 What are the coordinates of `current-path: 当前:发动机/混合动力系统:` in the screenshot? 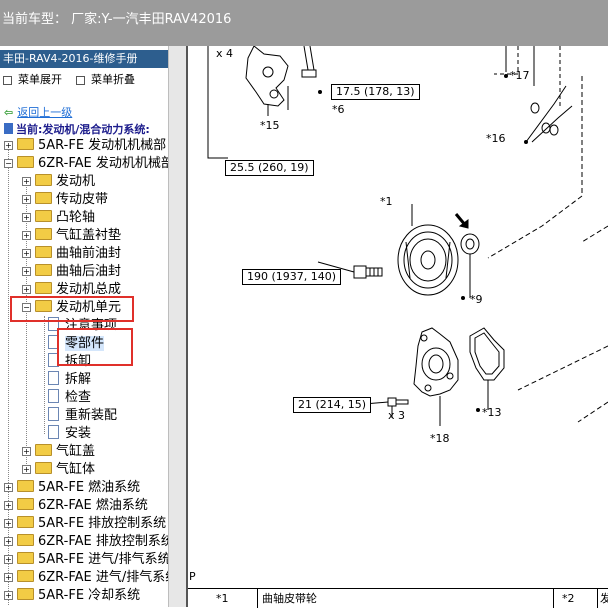 It's located at (77, 129).